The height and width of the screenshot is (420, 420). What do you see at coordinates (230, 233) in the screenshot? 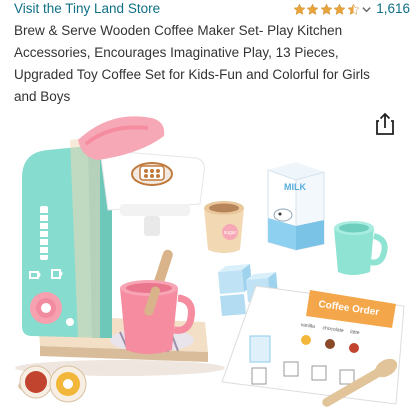
I see `sugar-label: sugar` at bounding box center [230, 233].